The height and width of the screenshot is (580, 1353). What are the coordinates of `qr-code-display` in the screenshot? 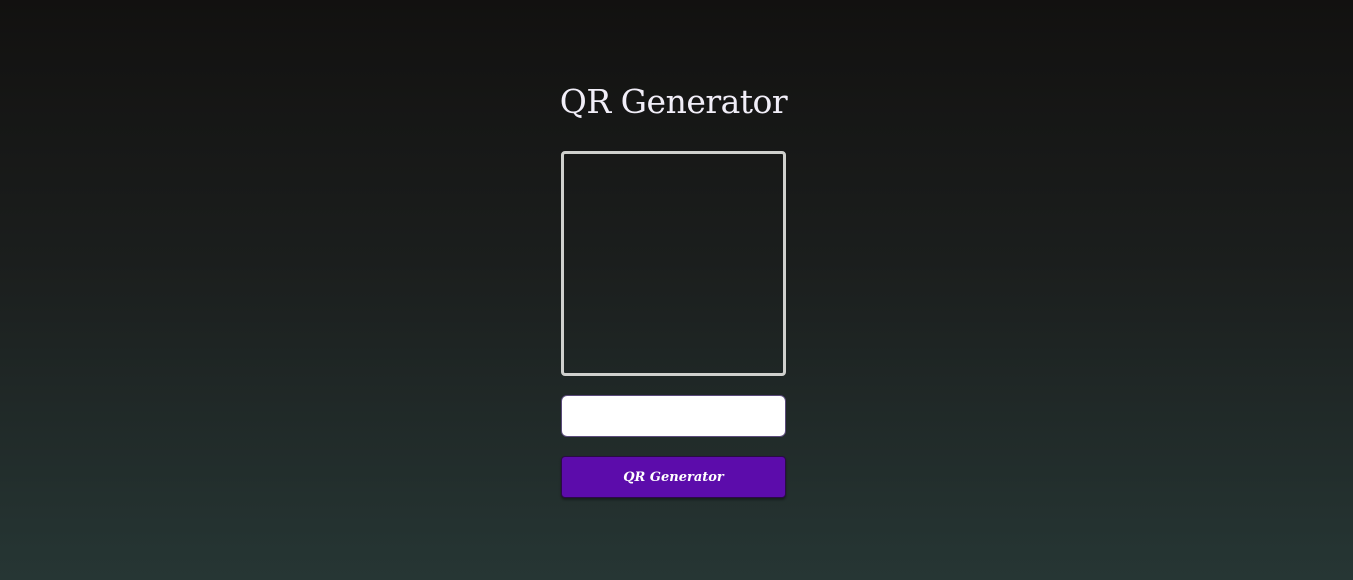 It's located at (673, 263).